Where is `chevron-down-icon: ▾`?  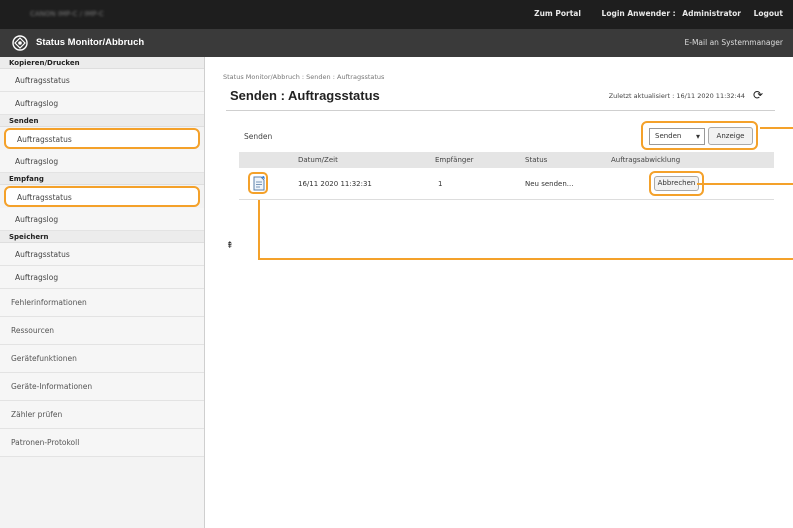 chevron-down-icon: ▾ is located at coordinates (697, 136).